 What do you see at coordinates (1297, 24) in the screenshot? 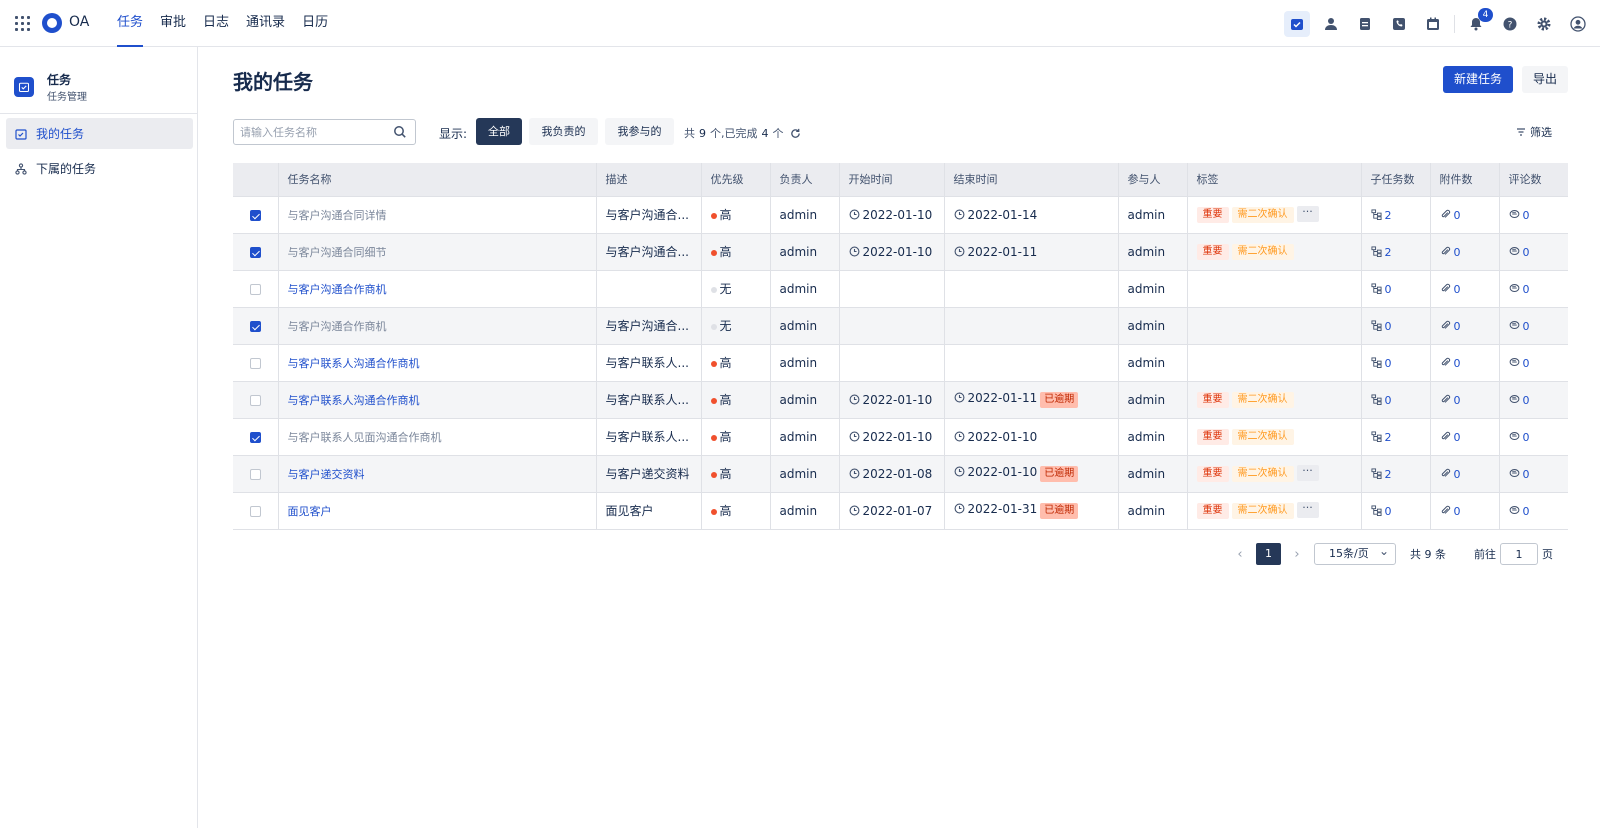
I see `task-app-icon` at bounding box center [1297, 24].